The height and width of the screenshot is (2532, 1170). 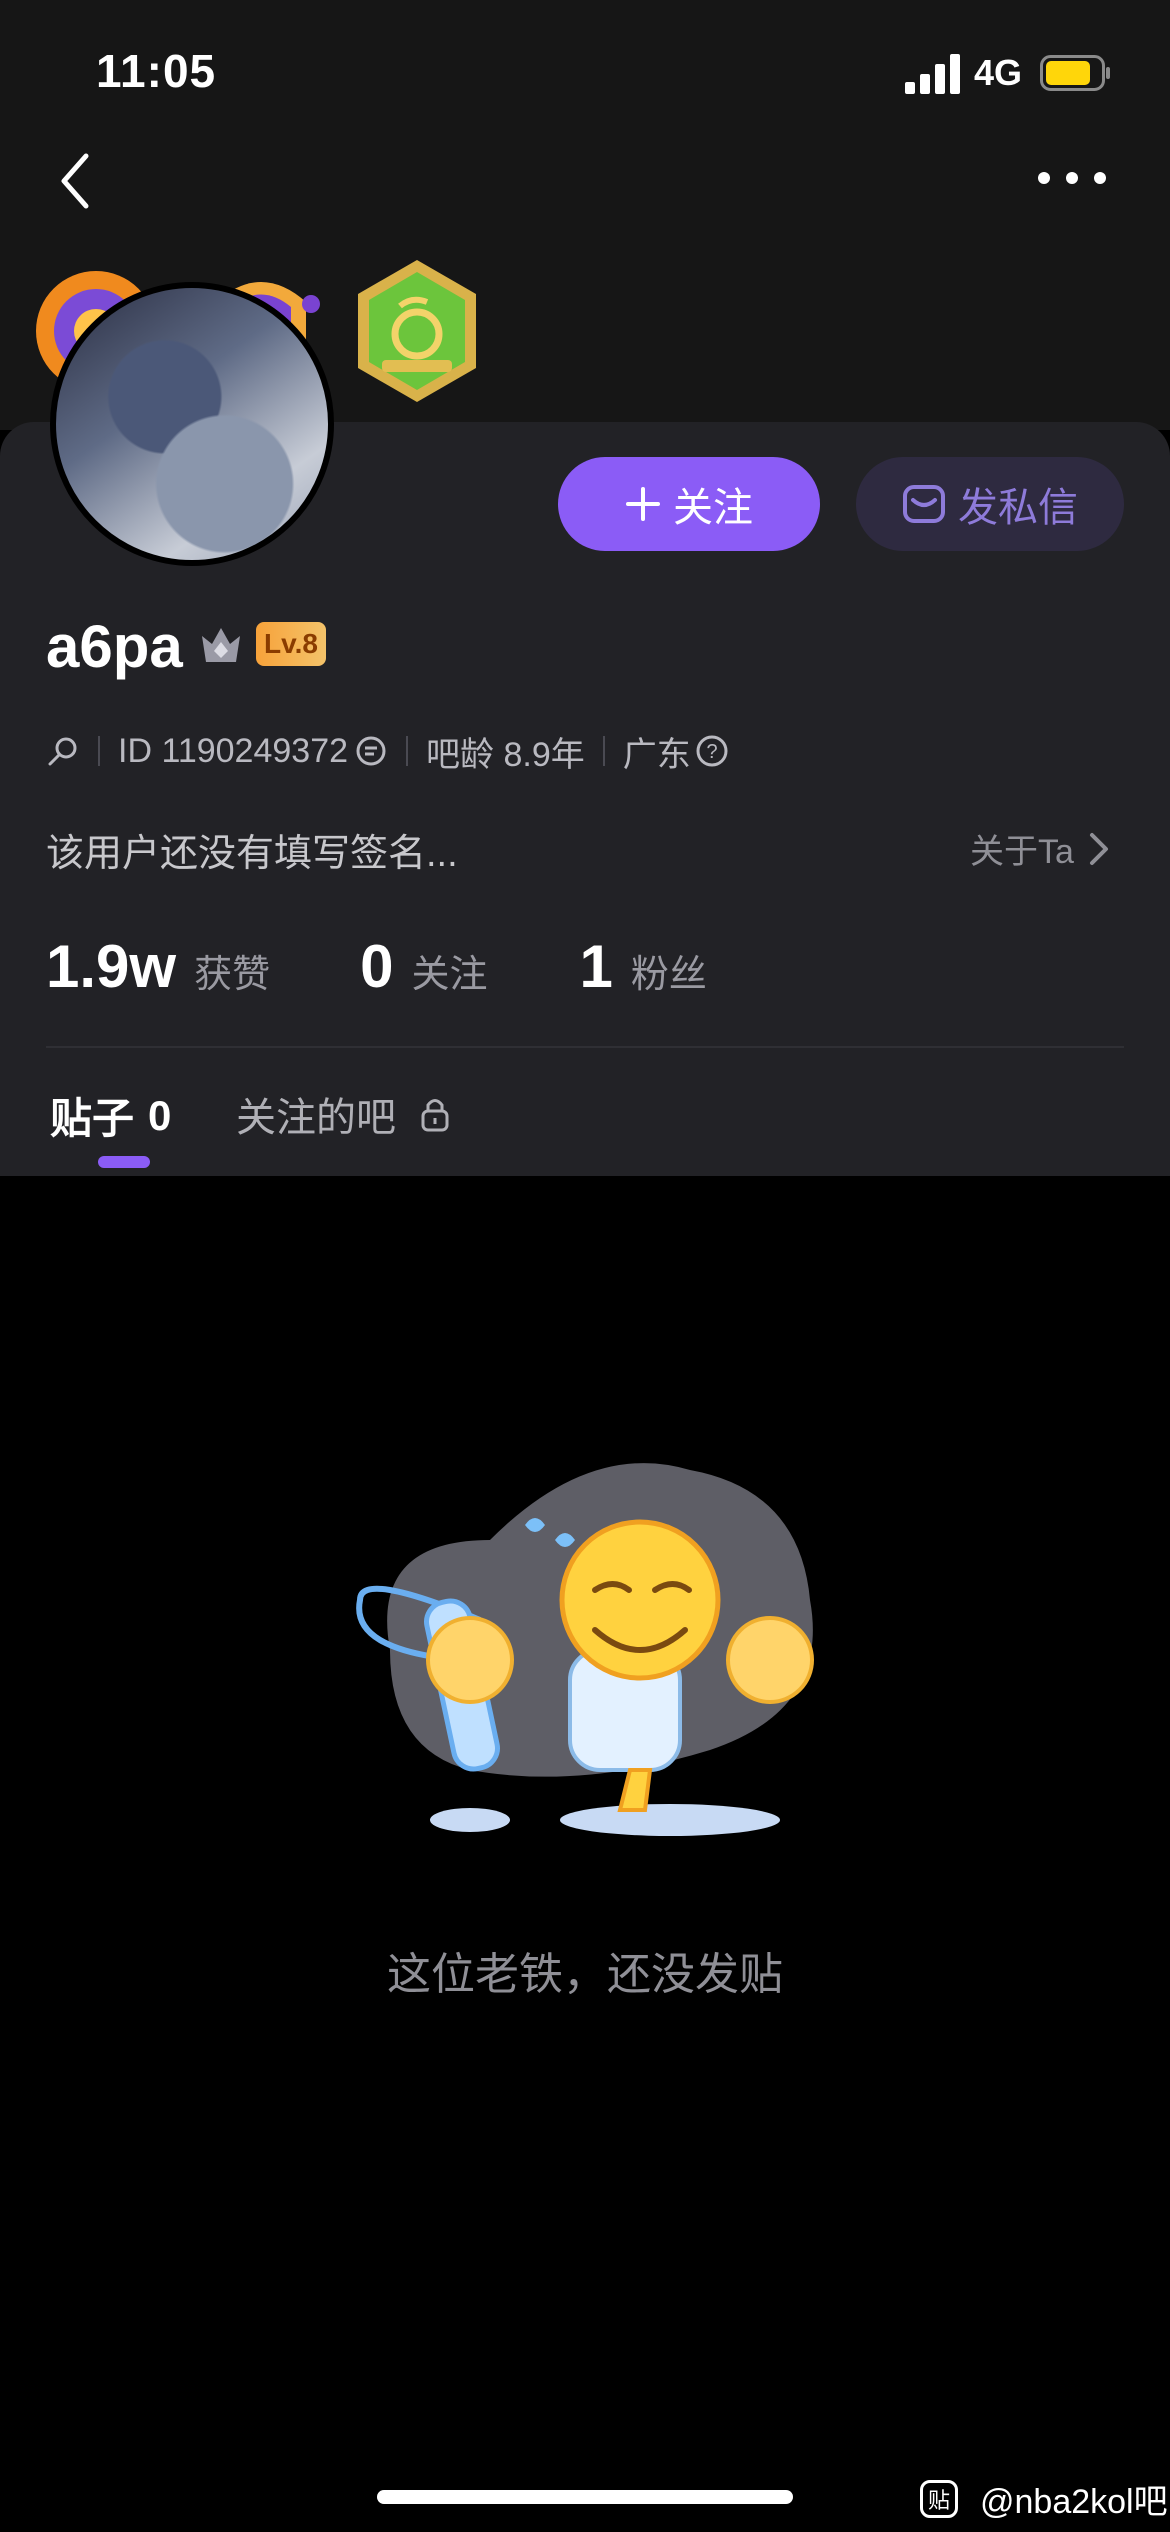 What do you see at coordinates (232, 975) in the screenshot?
I see `stat-label: 获赞` at bounding box center [232, 975].